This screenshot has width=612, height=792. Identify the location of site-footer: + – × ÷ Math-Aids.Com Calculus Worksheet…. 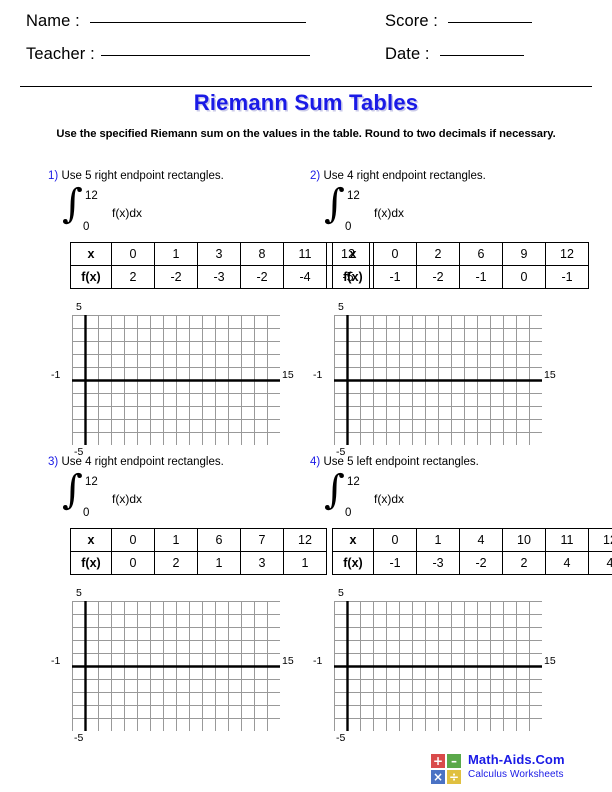
(515, 770).